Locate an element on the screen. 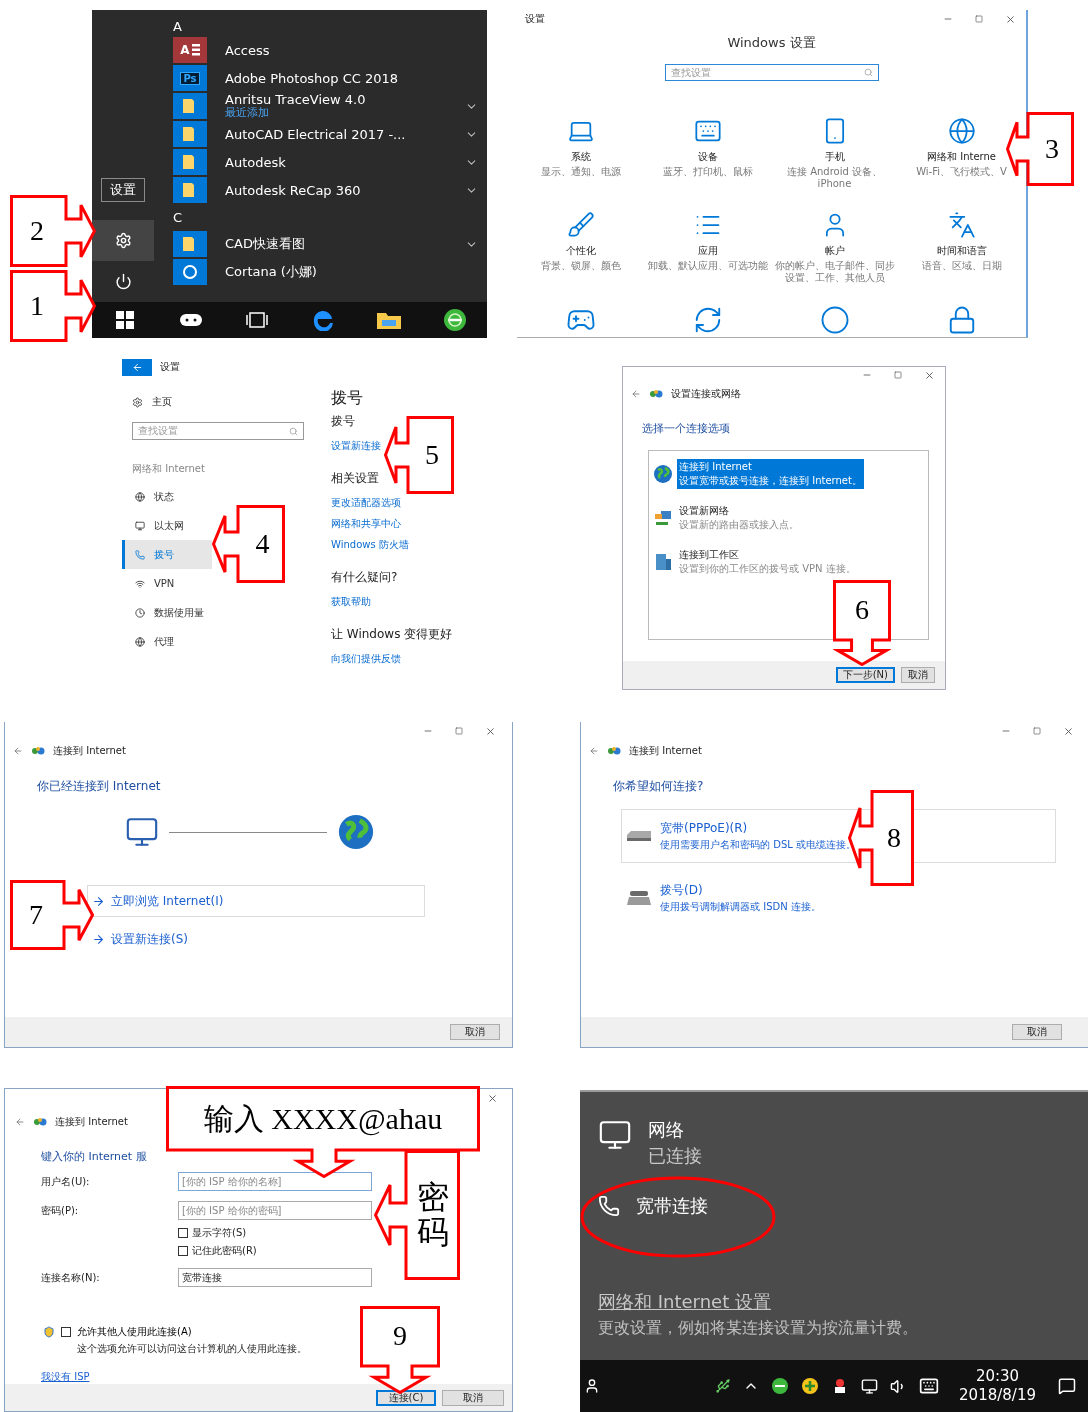 The image size is (1088, 1412). arrow-right-icon is located at coordinates (98, 901).